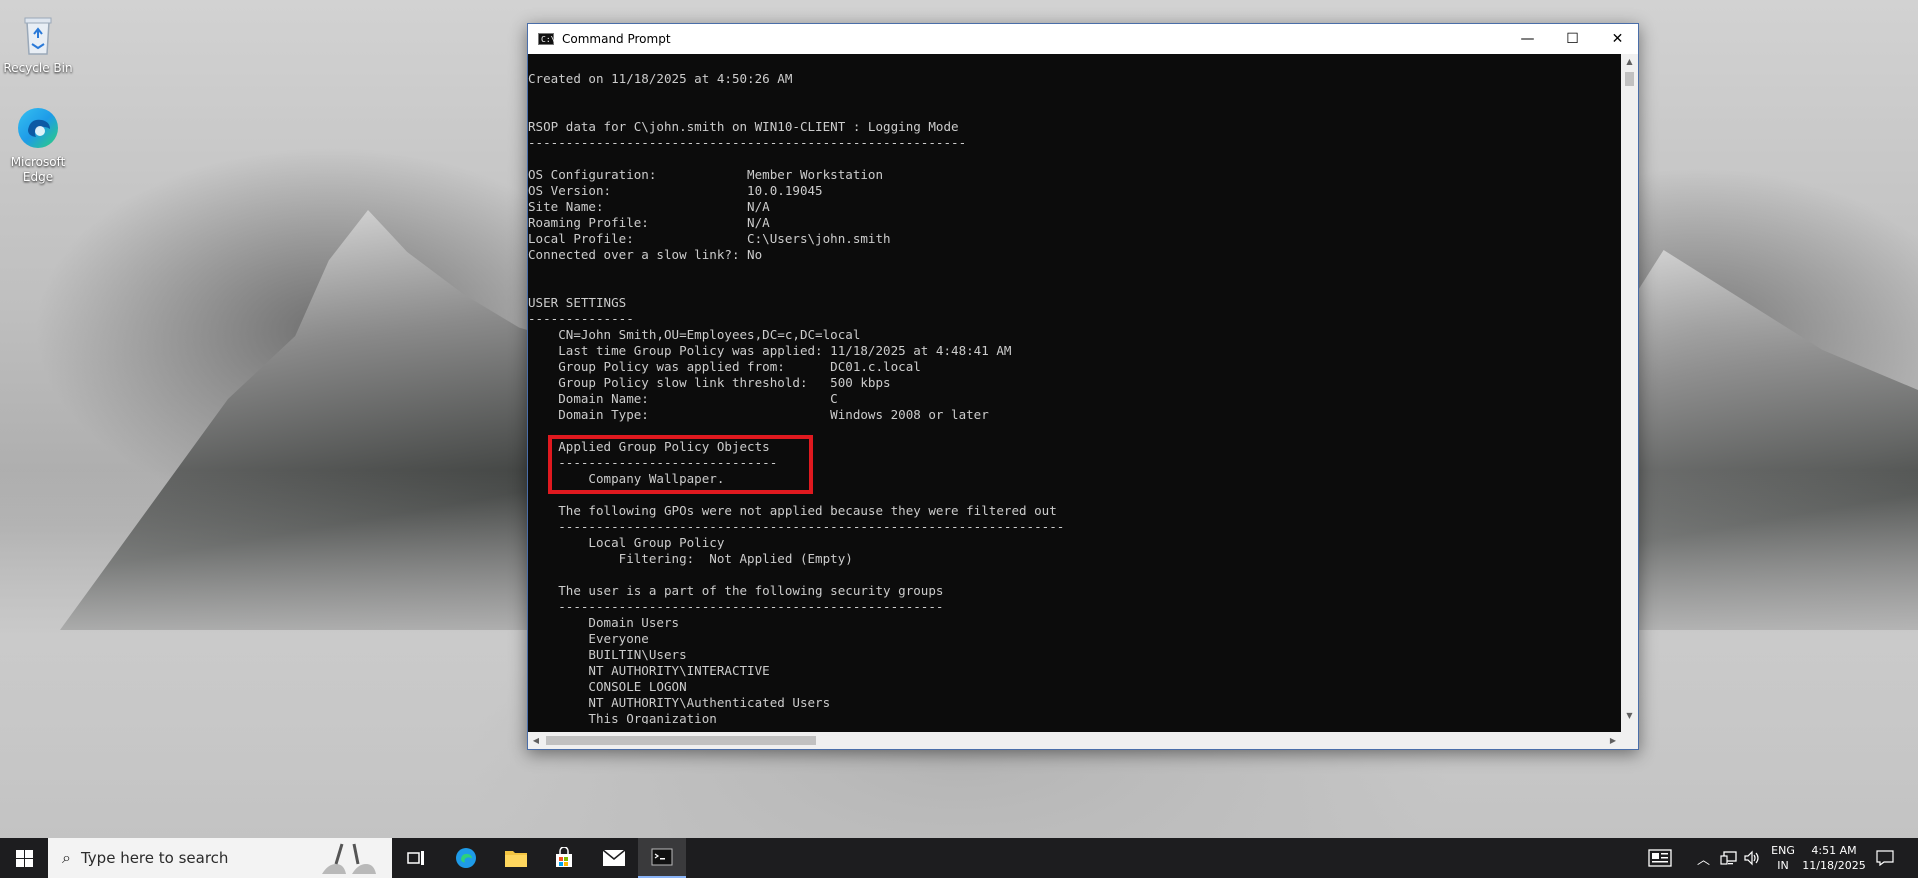  I want to click on taskbar-store-button, so click(564, 858).